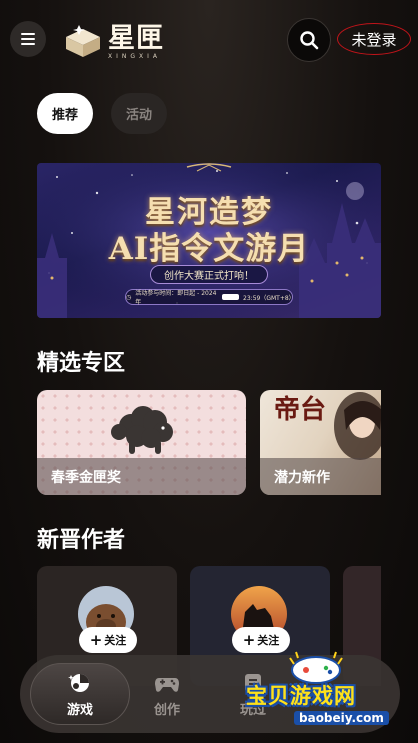  What do you see at coordinates (253, 682) in the screenshot?
I see `history-icon` at bounding box center [253, 682].